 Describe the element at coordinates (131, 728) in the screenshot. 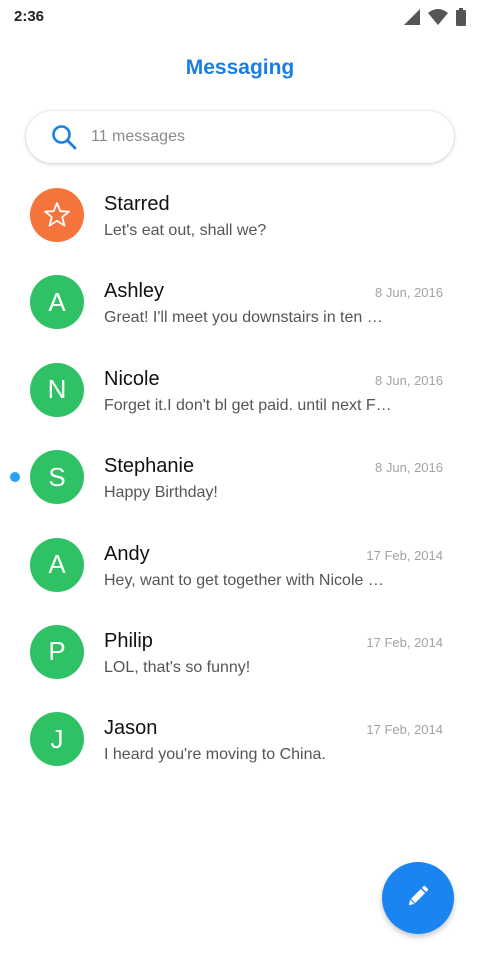

I see `contact-name: Jason` at that location.